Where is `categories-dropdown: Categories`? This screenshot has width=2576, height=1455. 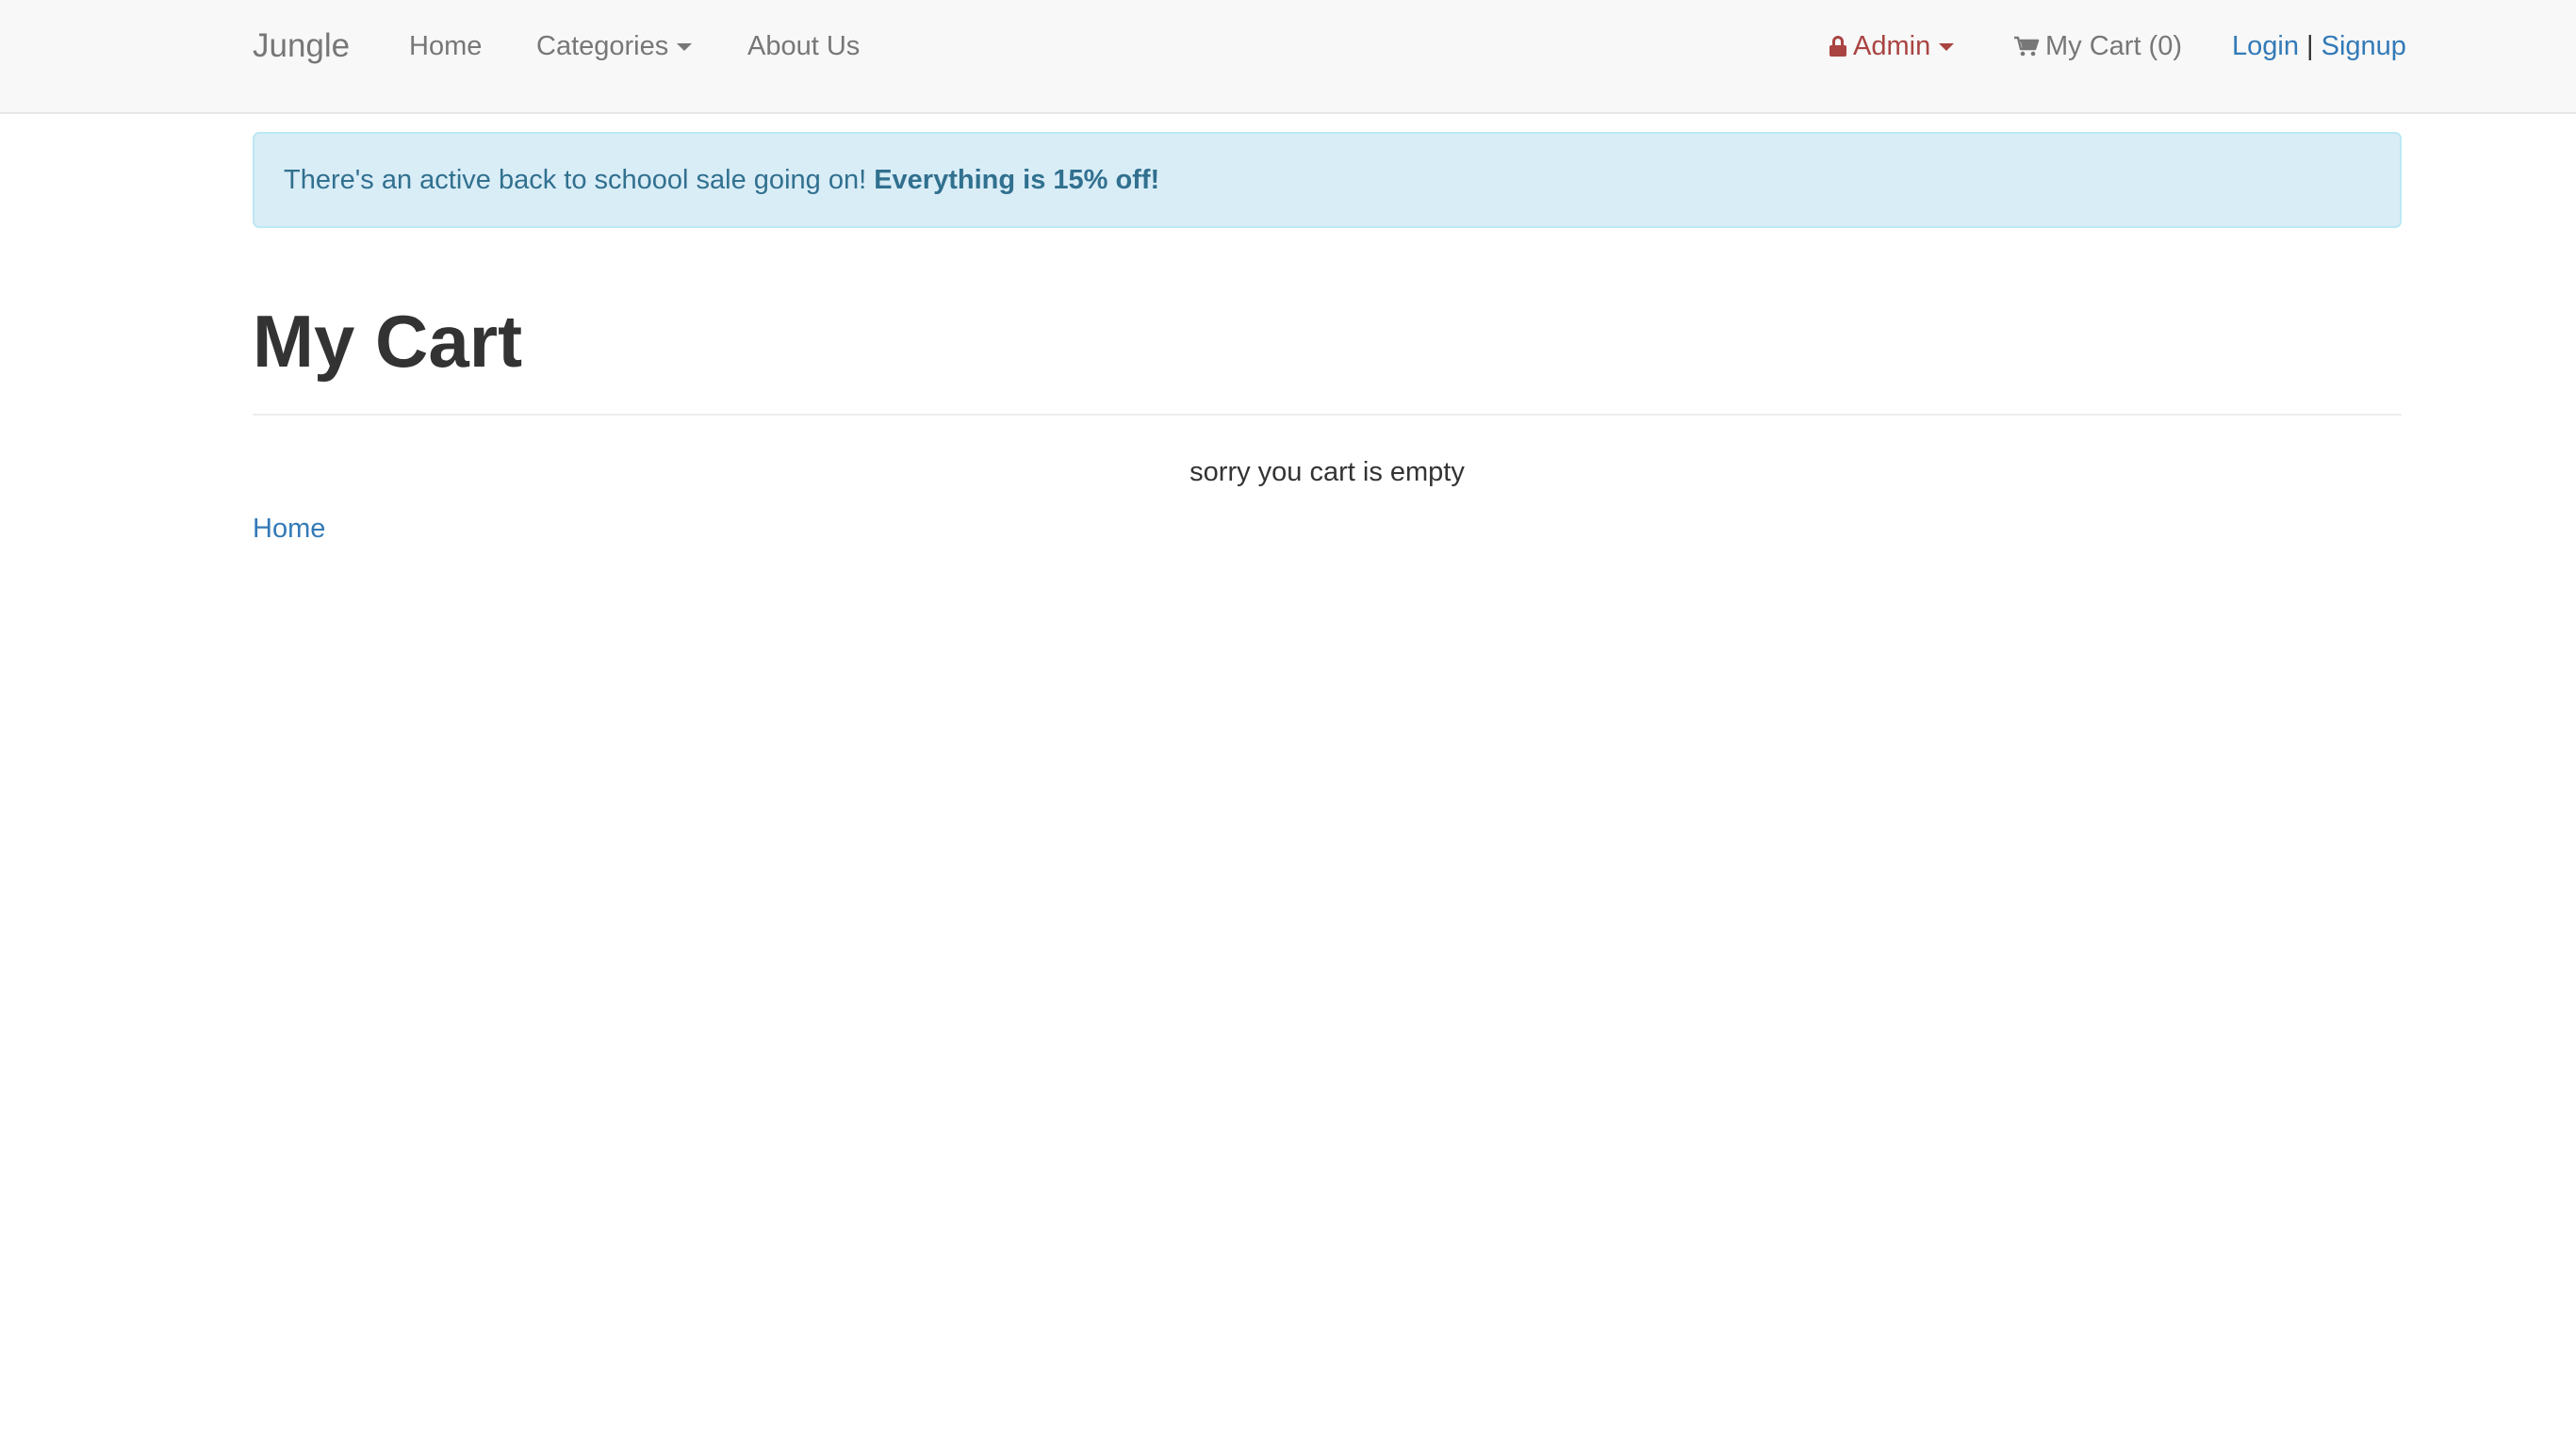
categories-dropdown: Categories is located at coordinates (614, 46).